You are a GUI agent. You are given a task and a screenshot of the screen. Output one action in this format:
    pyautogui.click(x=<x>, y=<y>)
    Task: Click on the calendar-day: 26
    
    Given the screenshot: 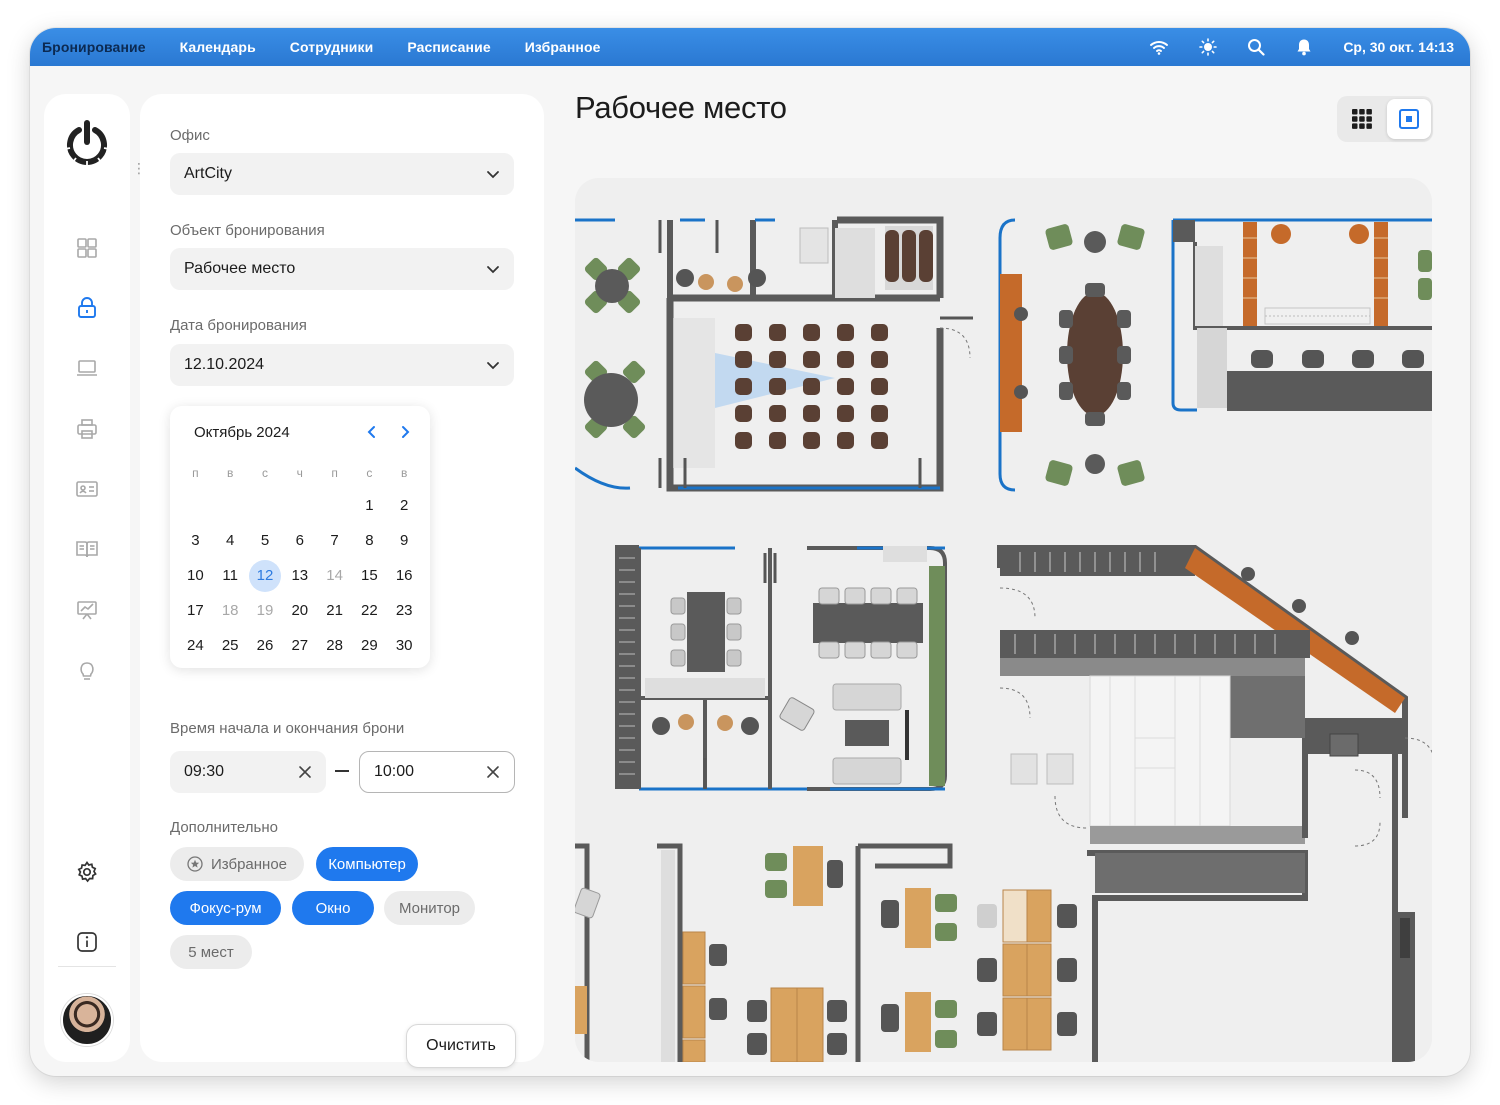 What is the action you would take?
    pyautogui.click(x=265, y=645)
    